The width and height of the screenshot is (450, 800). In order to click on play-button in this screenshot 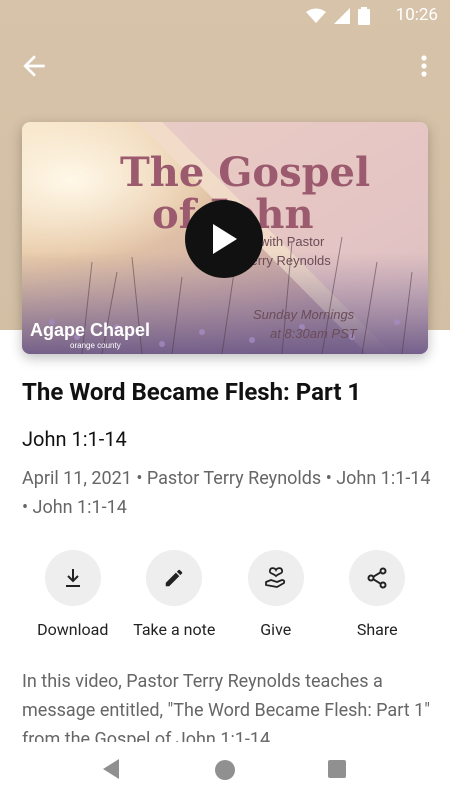, I will do `click(224, 239)`.